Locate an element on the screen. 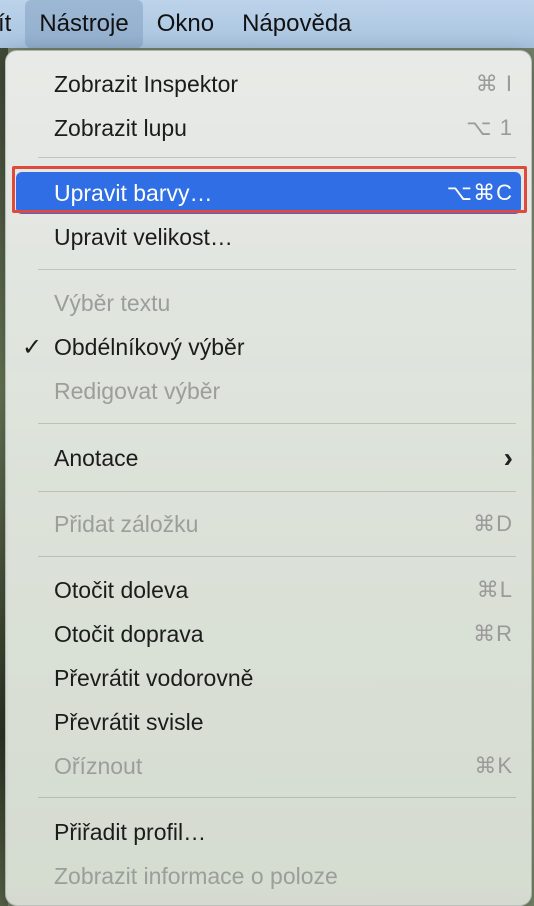 Image resolution: width=534 pixels, height=906 pixels. menu-item-shortcut: ⌘ I is located at coordinates (494, 83).